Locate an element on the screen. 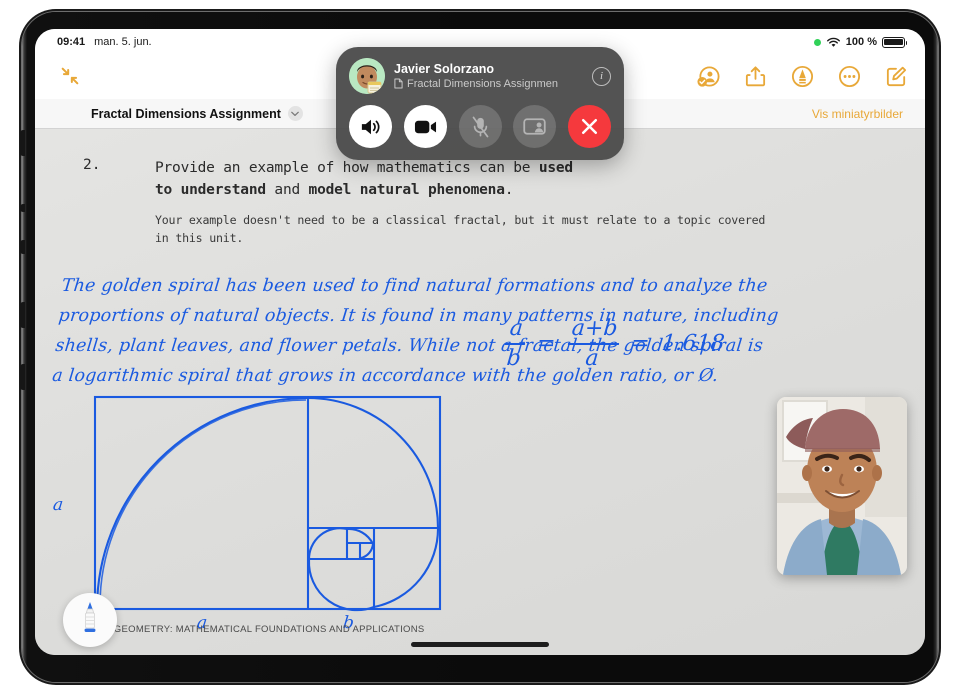 Image resolution: width=960 pixels, height=694 pixels. battery-percent: 100 % is located at coordinates (861, 42).